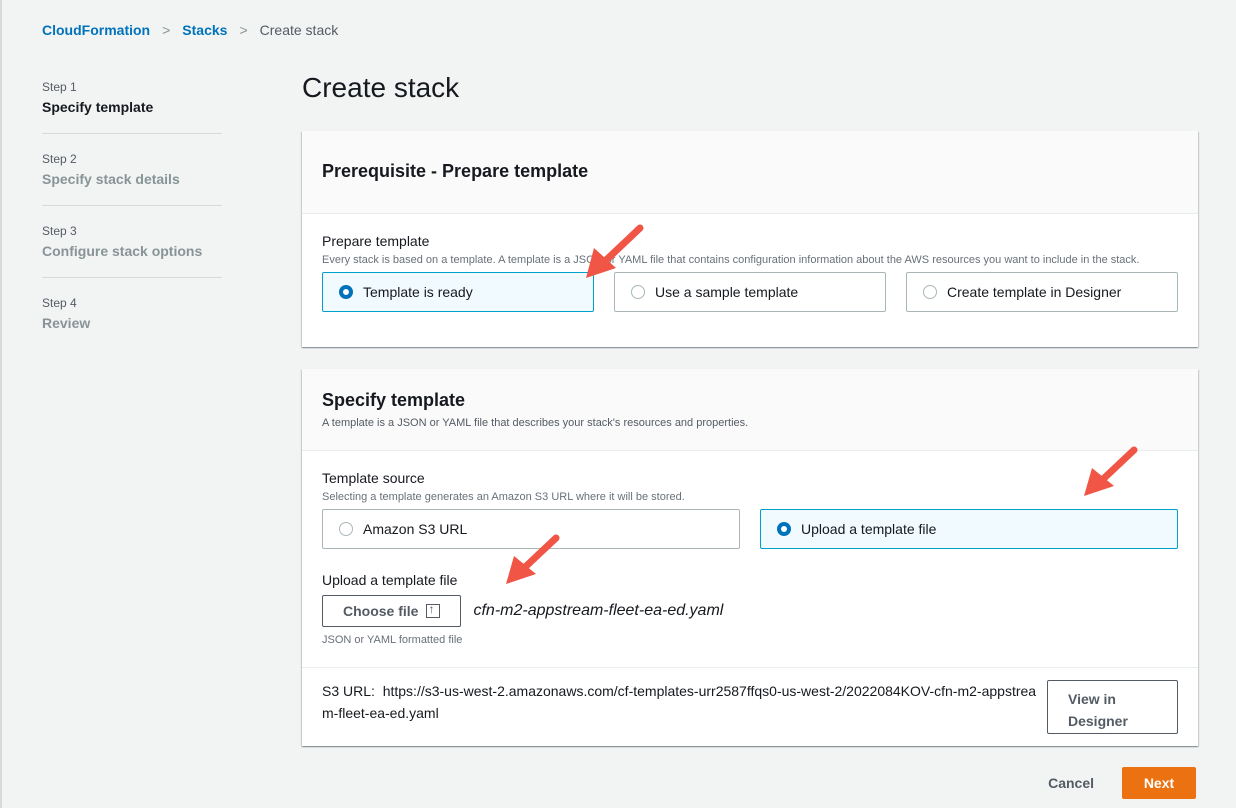 The height and width of the screenshot is (808, 1236). Describe the element at coordinates (59, 87) in the screenshot. I see `step-number: Step 1` at that location.